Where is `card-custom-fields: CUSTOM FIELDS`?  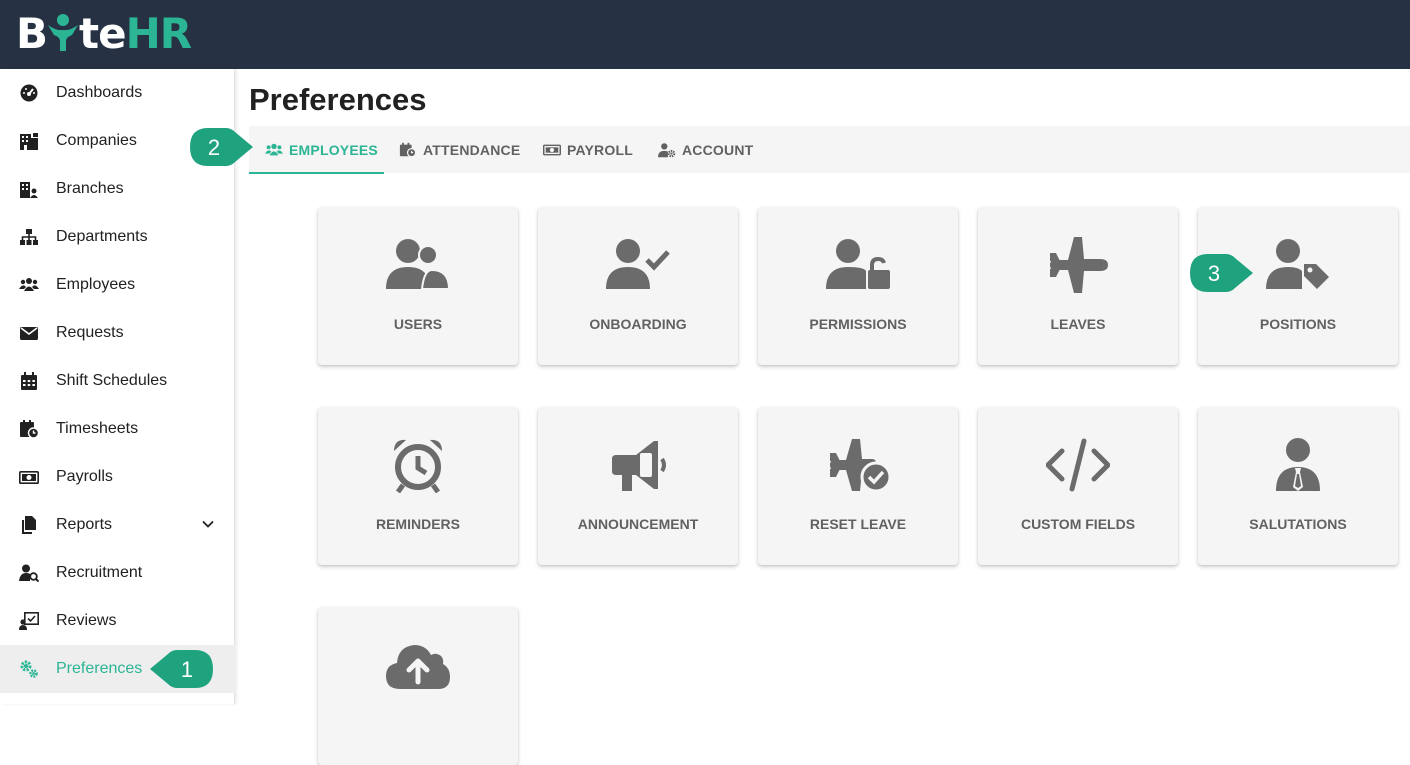 card-custom-fields: CUSTOM FIELDS is located at coordinates (1078, 486).